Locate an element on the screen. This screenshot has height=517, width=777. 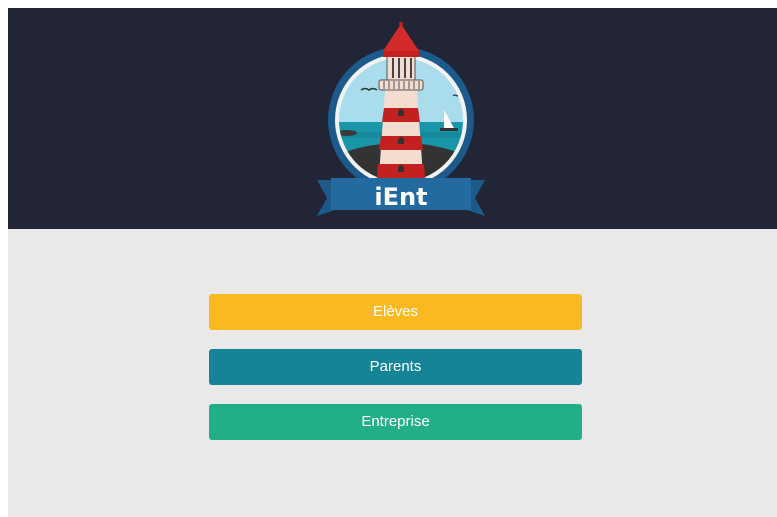
logo-text: iEnt is located at coordinates (400, 197).